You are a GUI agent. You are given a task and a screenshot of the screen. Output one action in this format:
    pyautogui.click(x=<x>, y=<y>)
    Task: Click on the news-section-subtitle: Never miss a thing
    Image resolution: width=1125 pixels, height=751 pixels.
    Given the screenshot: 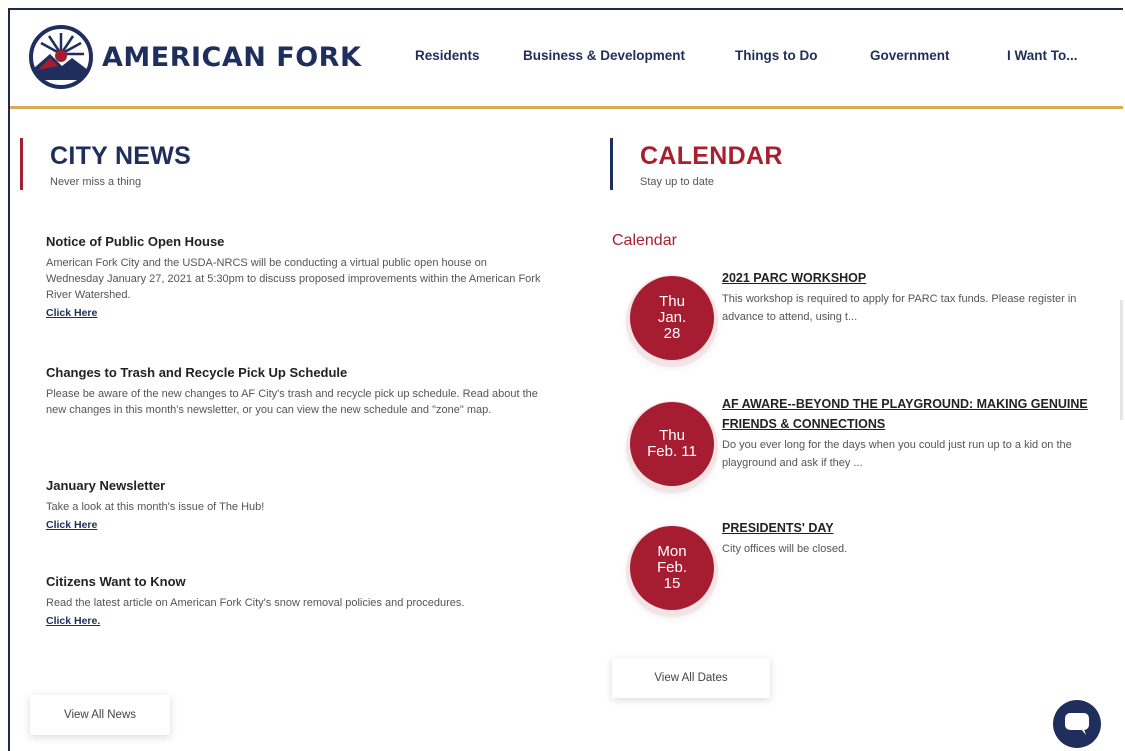 What is the action you would take?
    pyautogui.click(x=96, y=182)
    